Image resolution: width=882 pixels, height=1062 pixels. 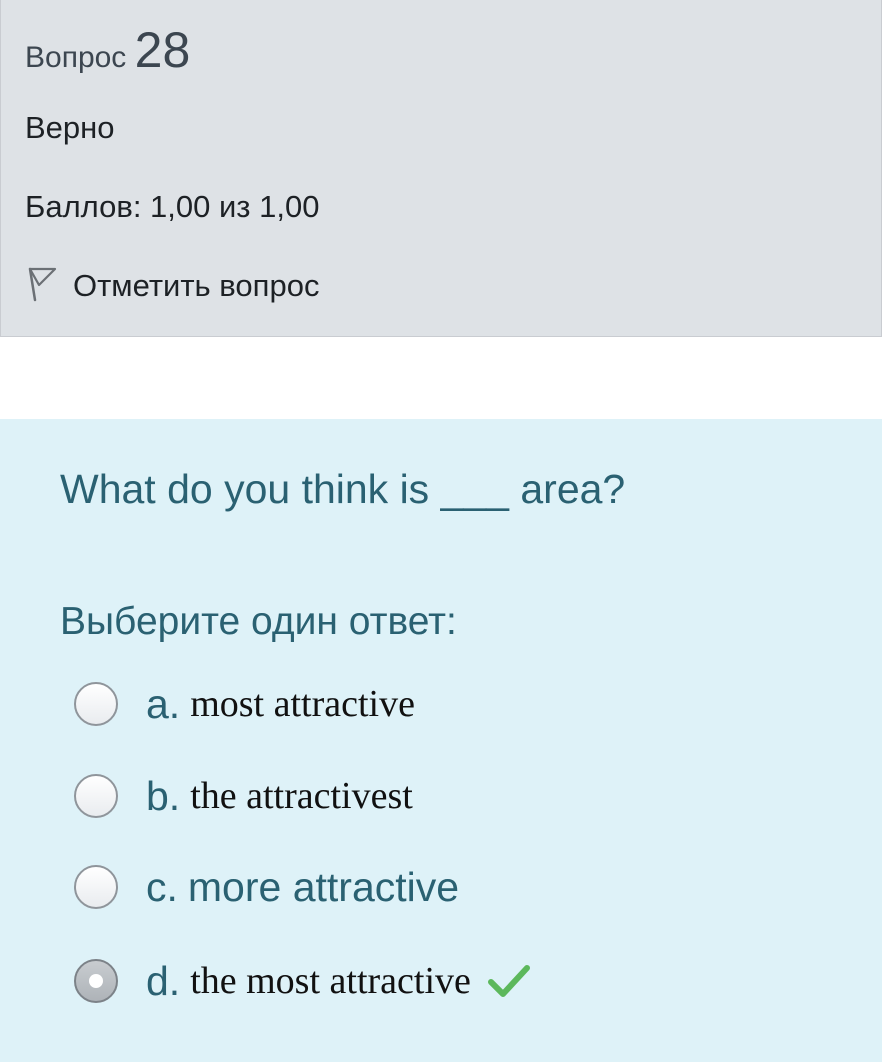 I want to click on option-letter: b., so click(x=163, y=795).